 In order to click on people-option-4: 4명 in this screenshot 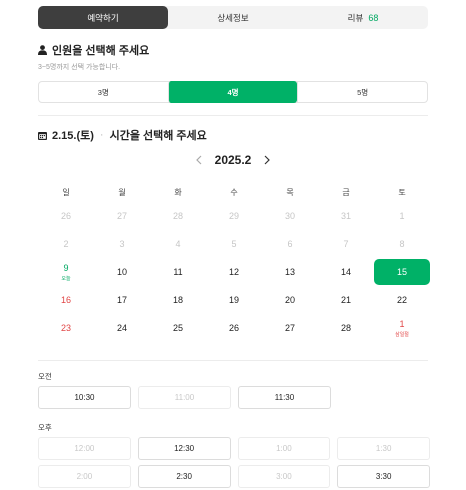, I will do `click(232, 92)`.